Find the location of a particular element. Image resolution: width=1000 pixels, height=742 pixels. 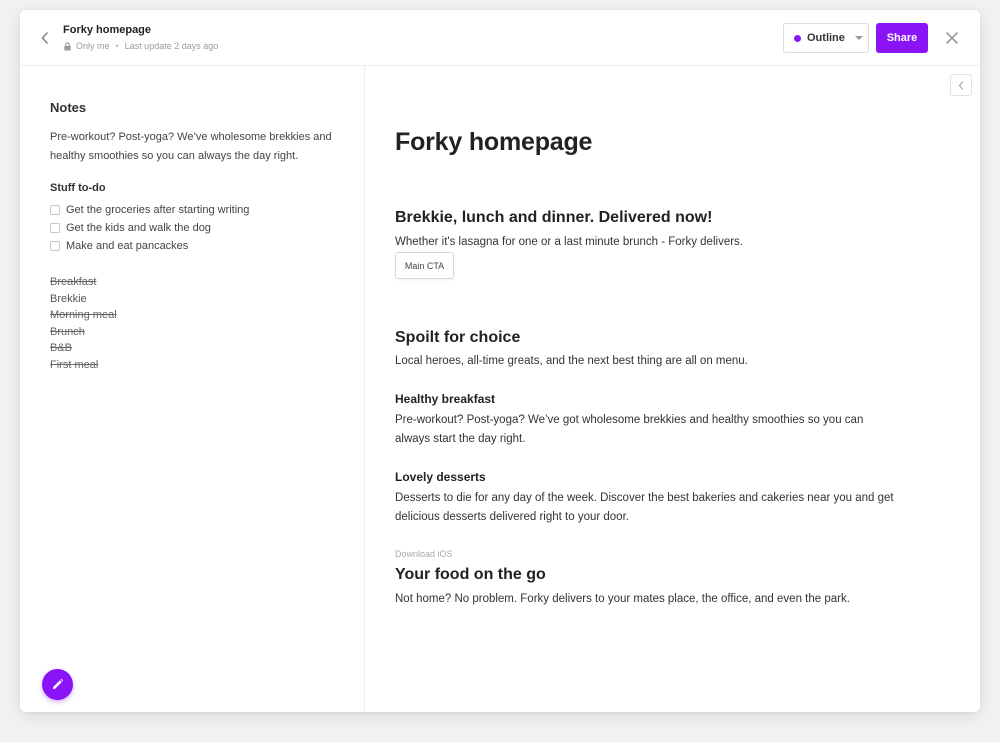

name-item: Breakfast is located at coordinates (73, 282).